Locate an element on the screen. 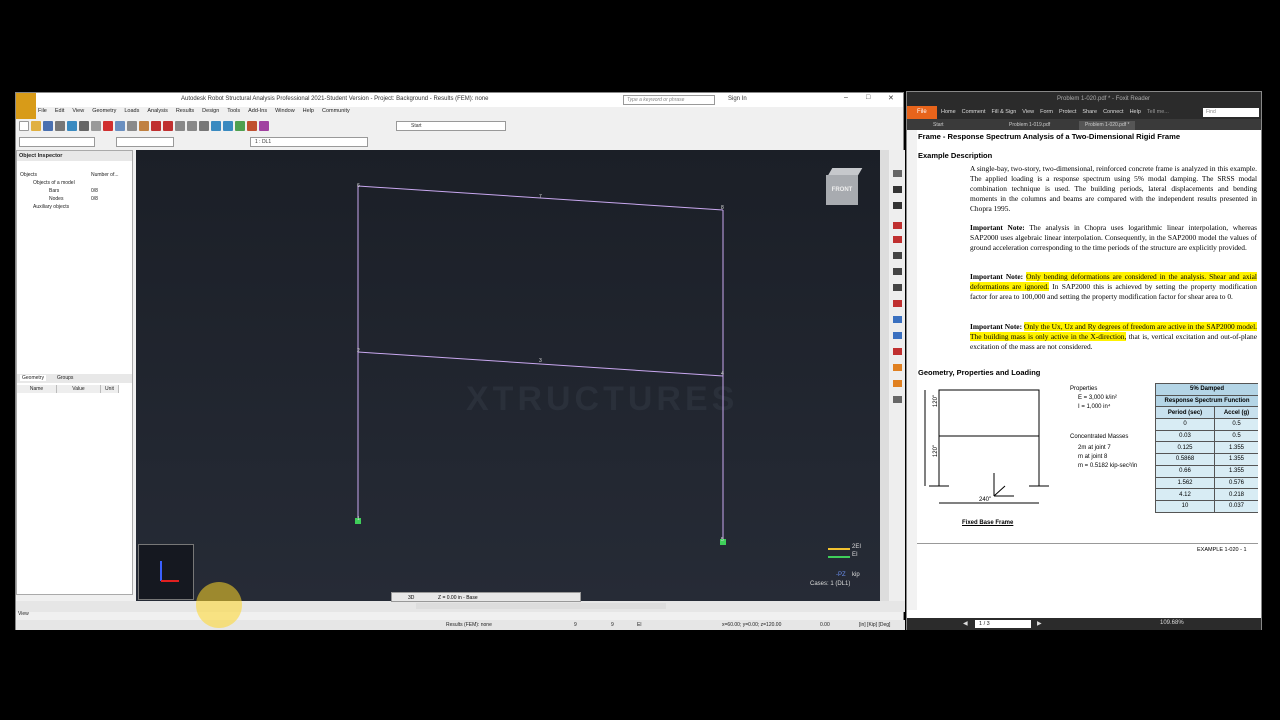 This screenshot has height=720, width=1280. menu-results: Results is located at coordinates (185, 113).